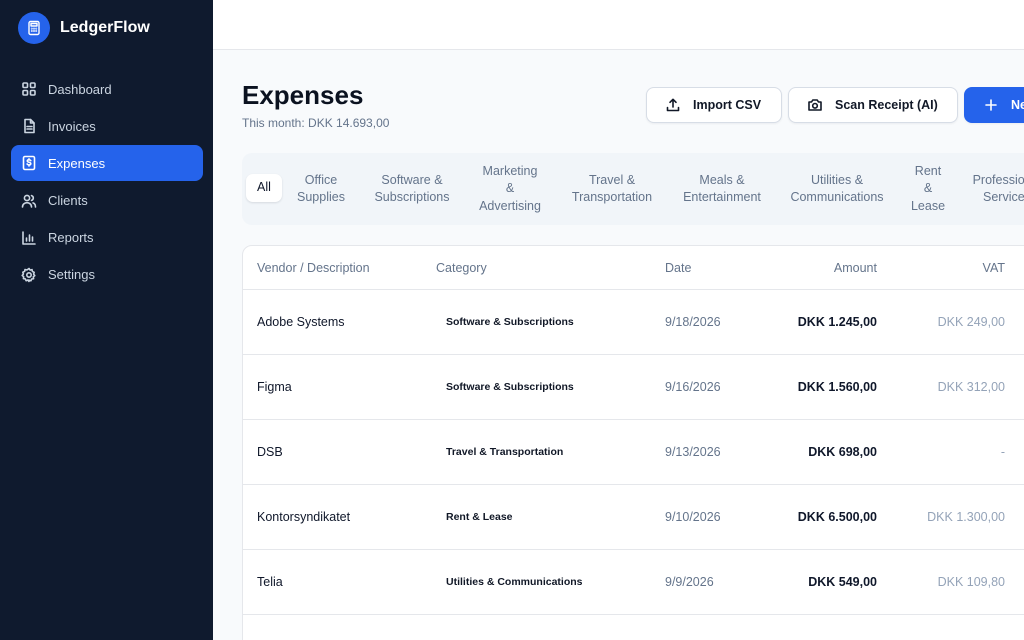 This screenshot has width=1024, height=640. What do you see at coordinates (72, 126) in the screenshot?
I see `sidebar-item-label: Invoices` at bounding box center [72, 126].